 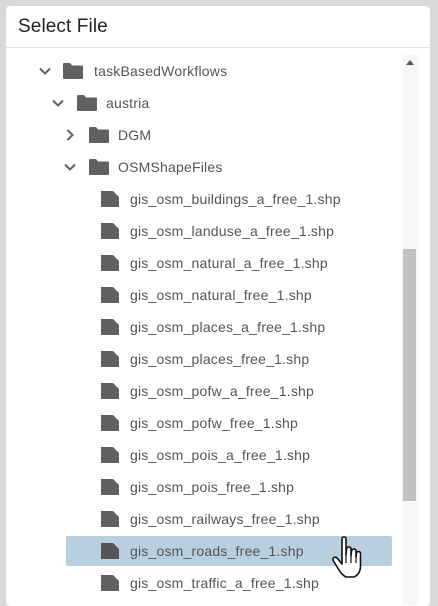 I want to click on tree-folder-dgm: DGM, so click(x=204, y=135).